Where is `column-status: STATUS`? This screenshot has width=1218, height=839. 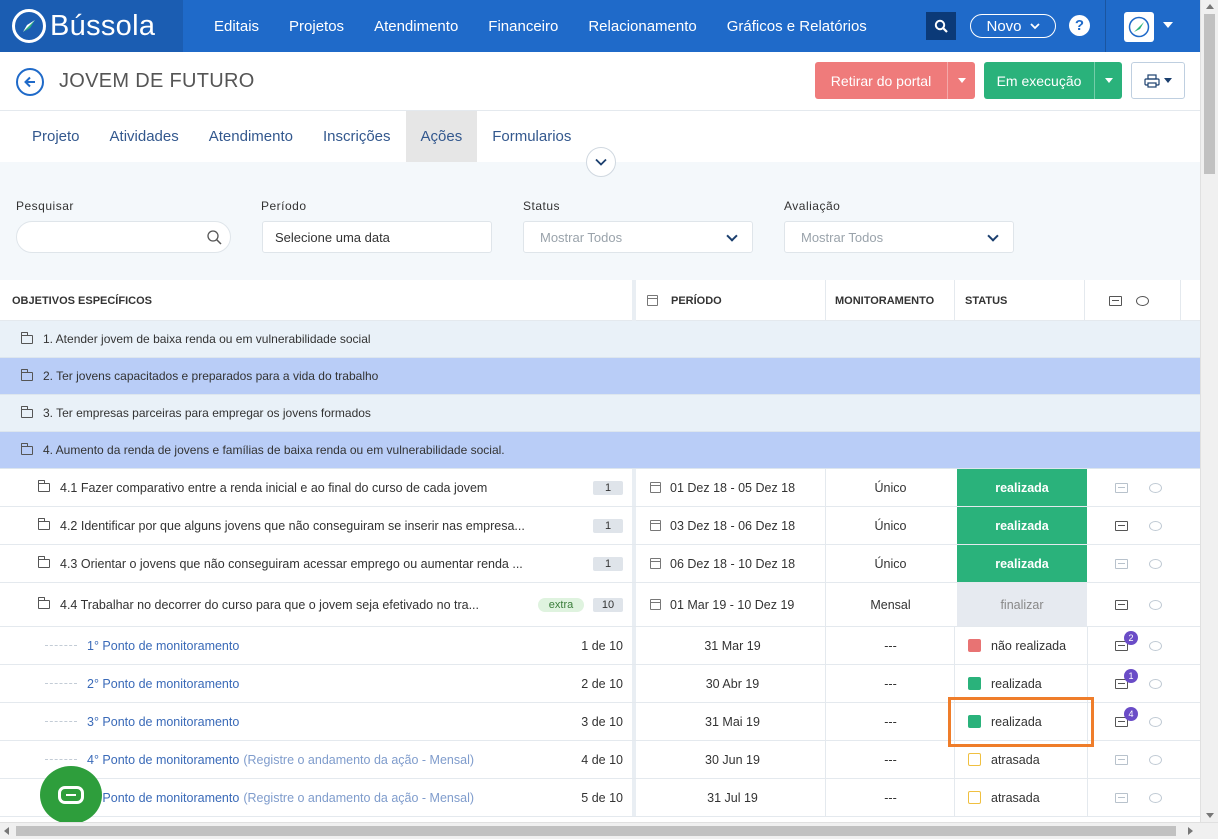
column-status: STATUS is located at coordinates (986, 300).